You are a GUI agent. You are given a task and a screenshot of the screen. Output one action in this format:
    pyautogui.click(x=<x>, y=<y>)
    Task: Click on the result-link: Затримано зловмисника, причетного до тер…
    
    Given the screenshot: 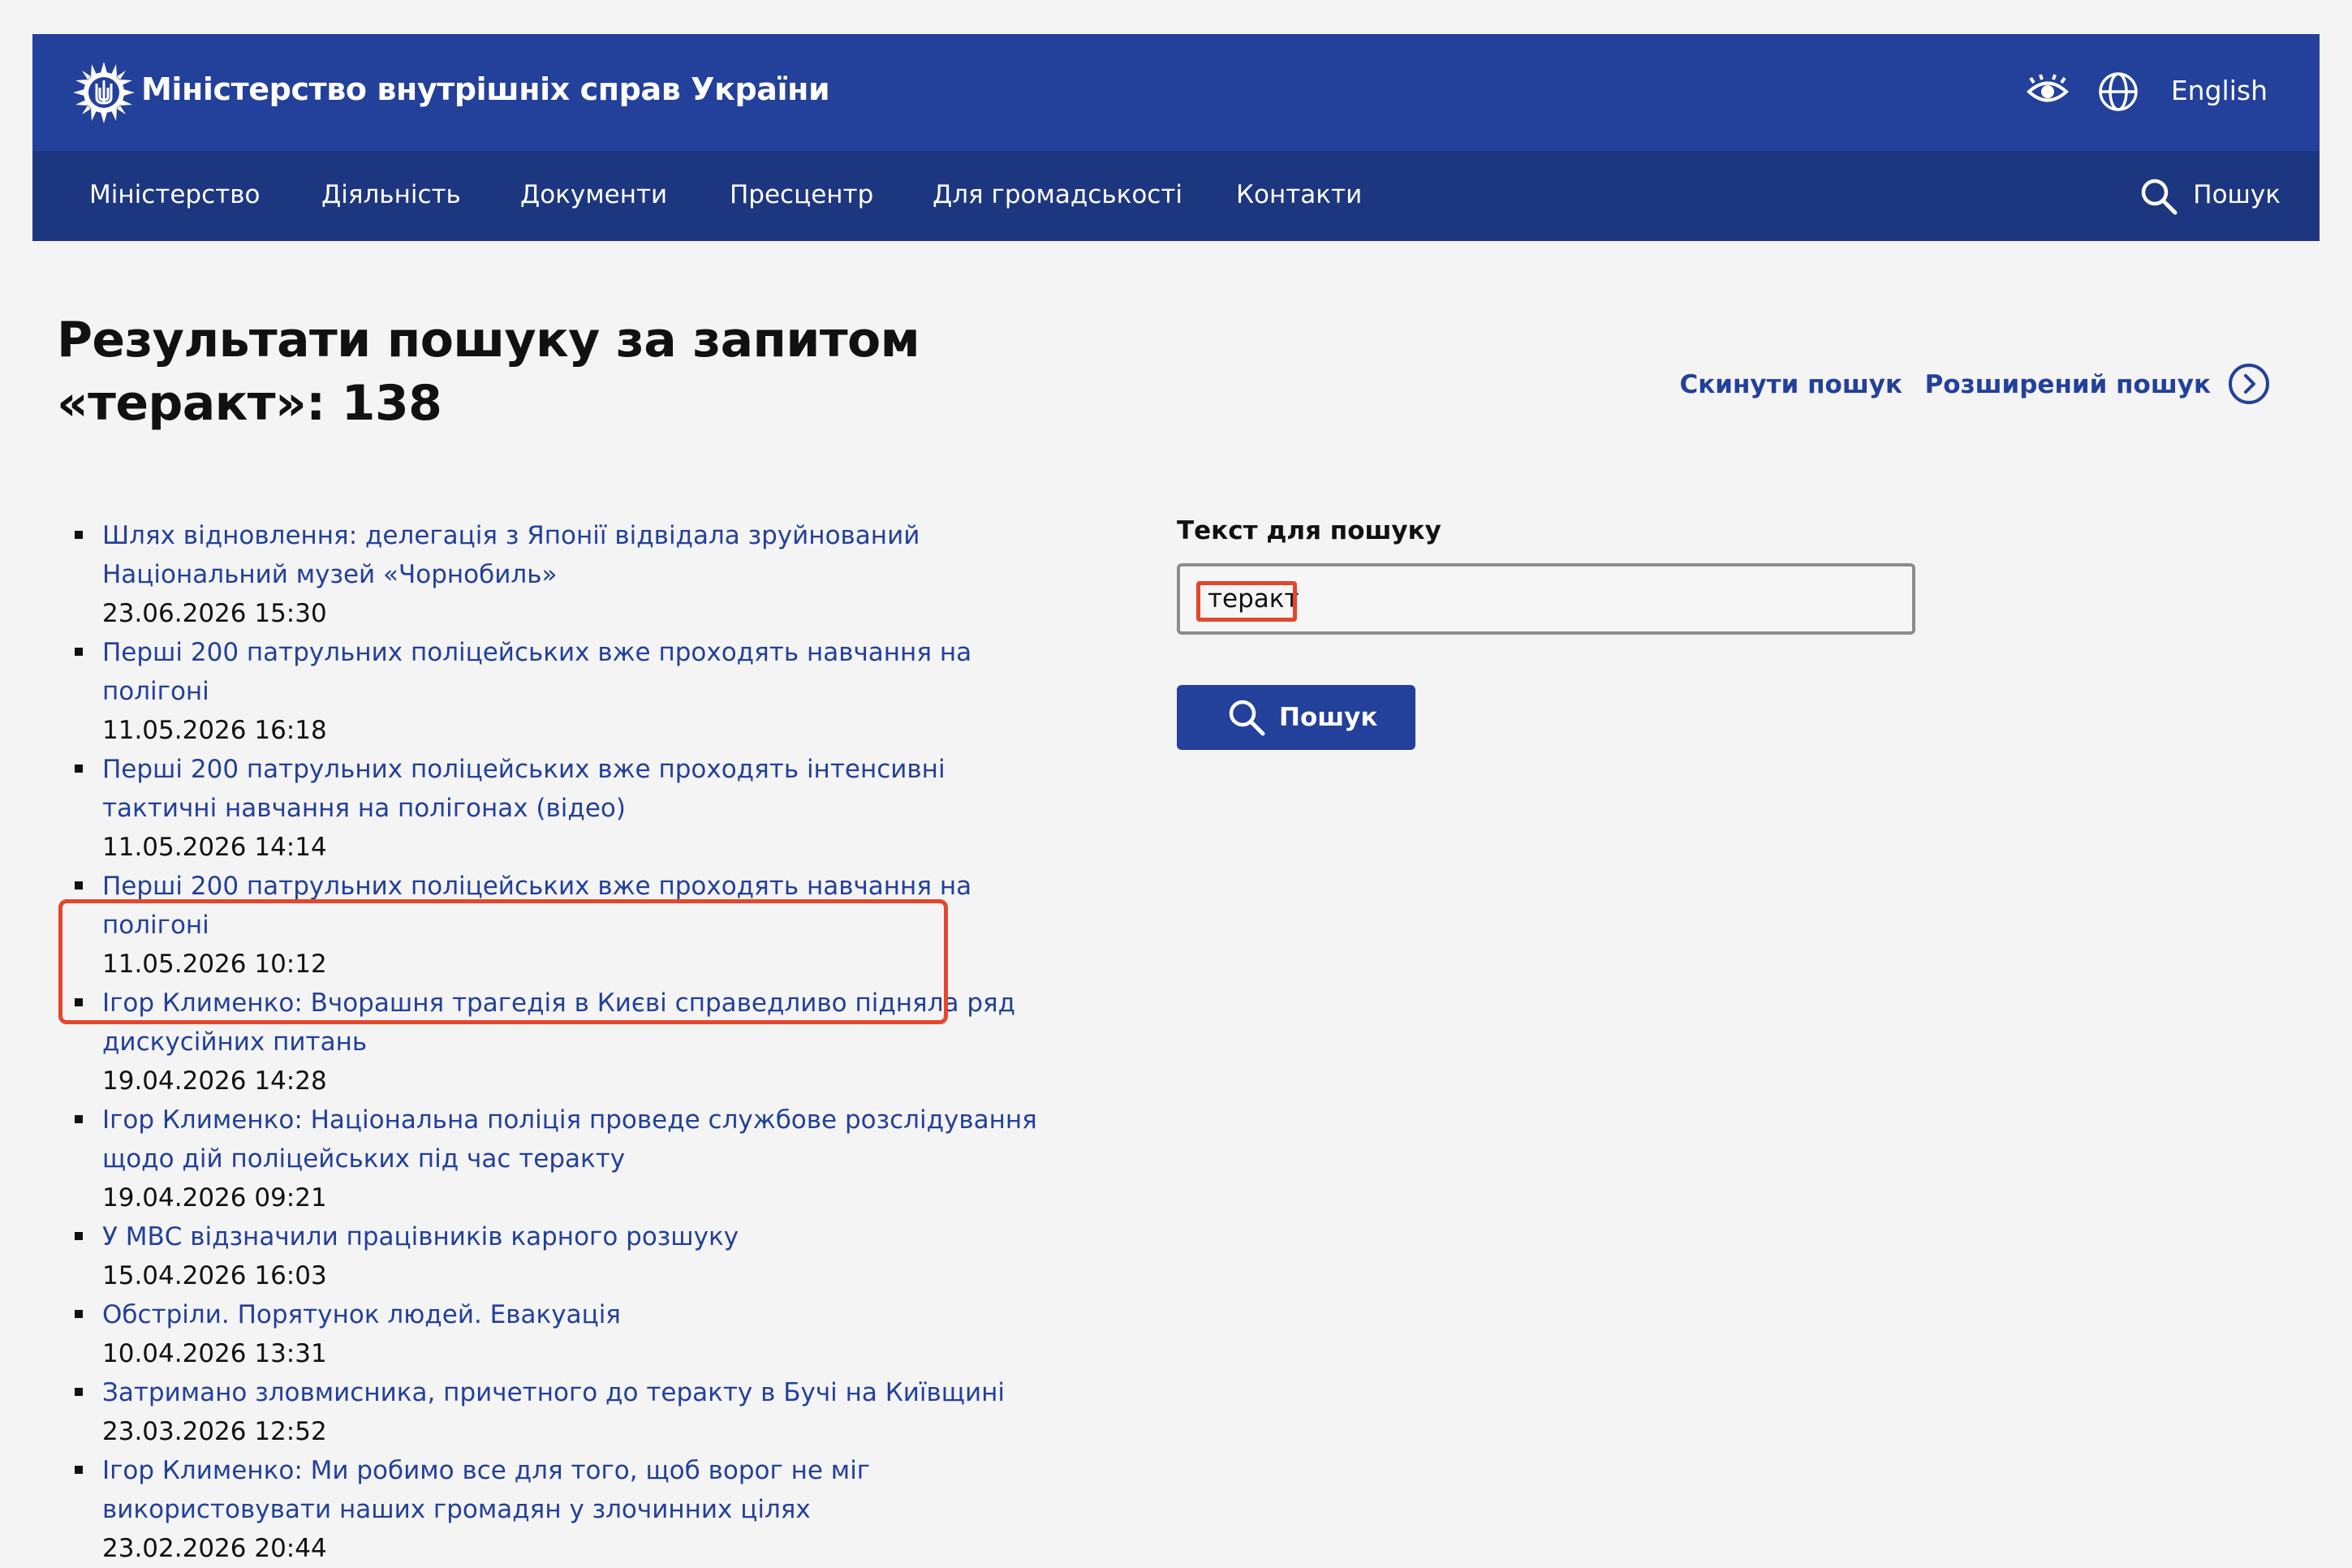 What is the action you would take?
    pyautogui.click(x=583, y=1393)
    